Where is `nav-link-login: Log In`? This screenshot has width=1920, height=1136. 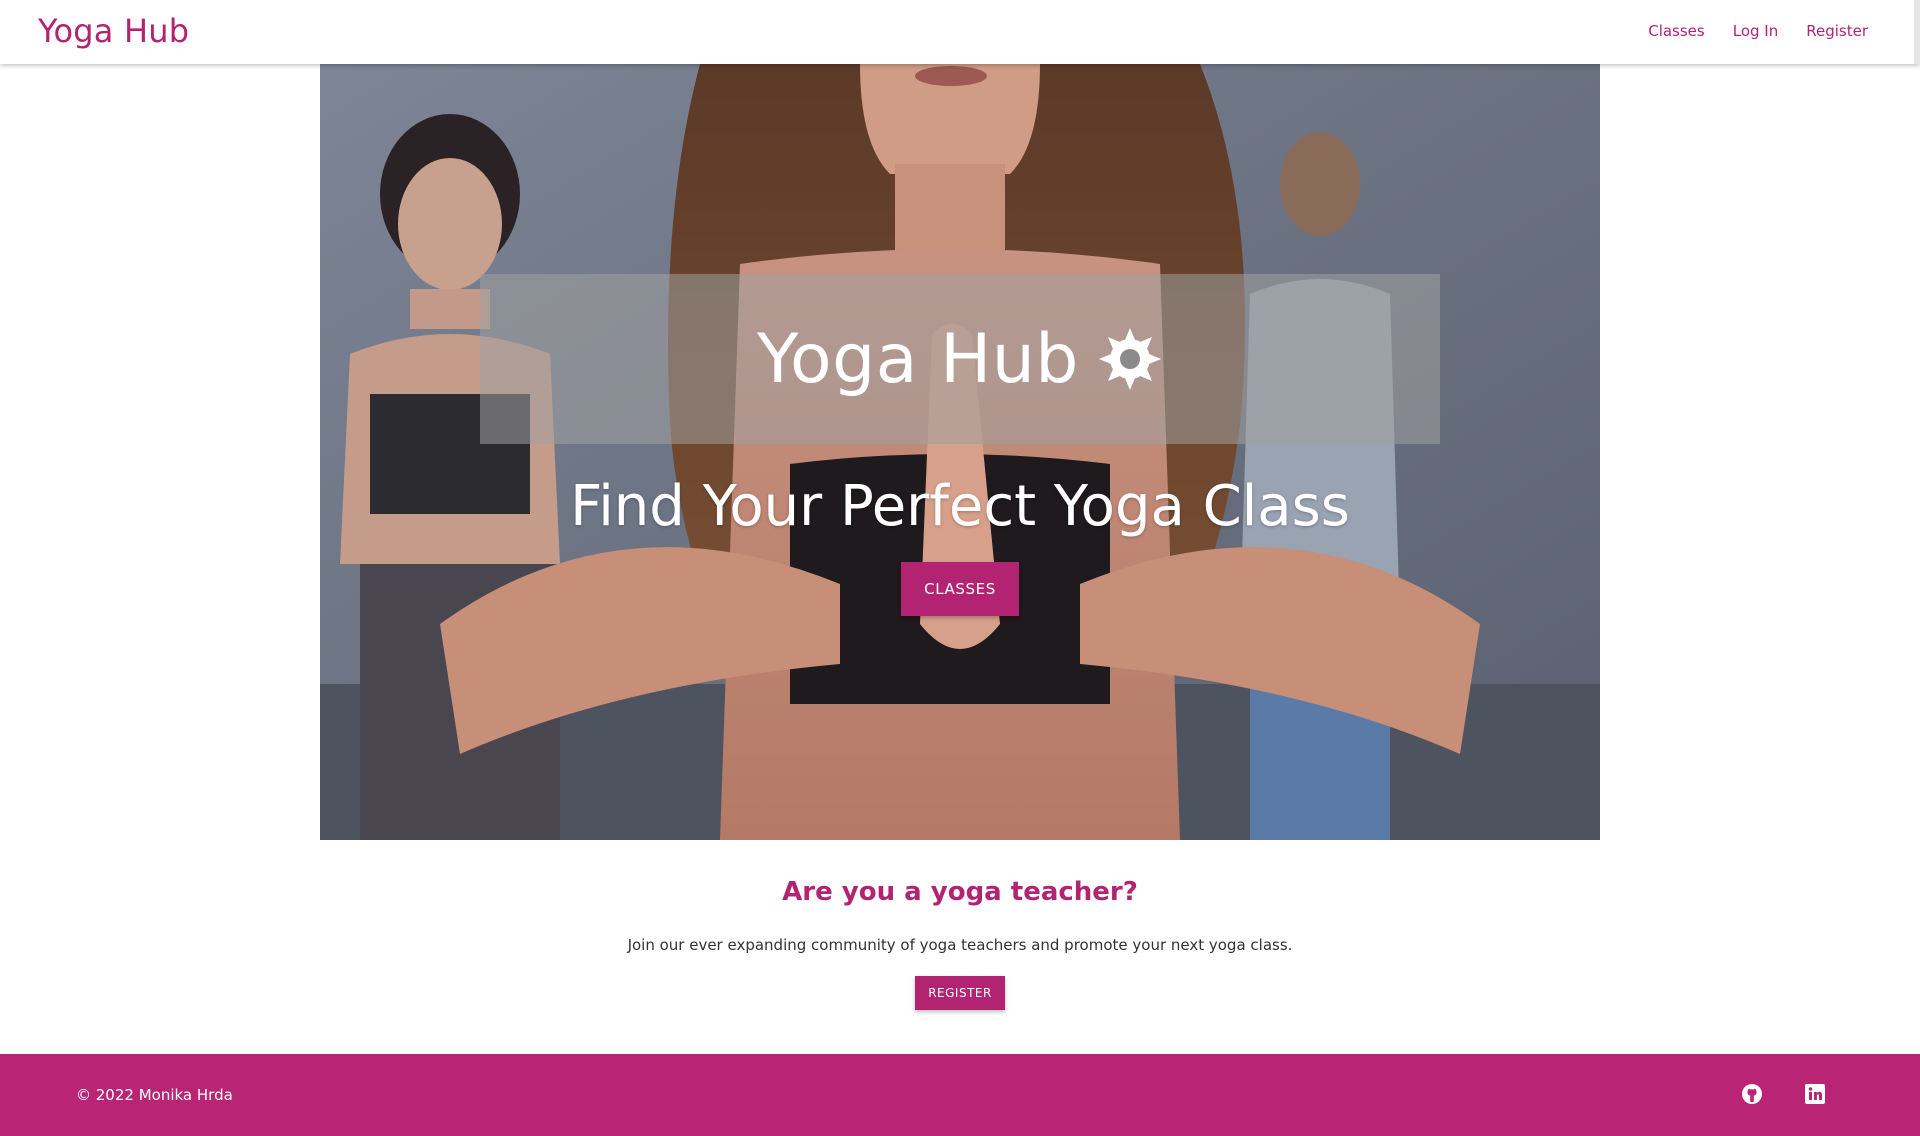
nav-link-login: Log In is located at coordinates (1756, 31).